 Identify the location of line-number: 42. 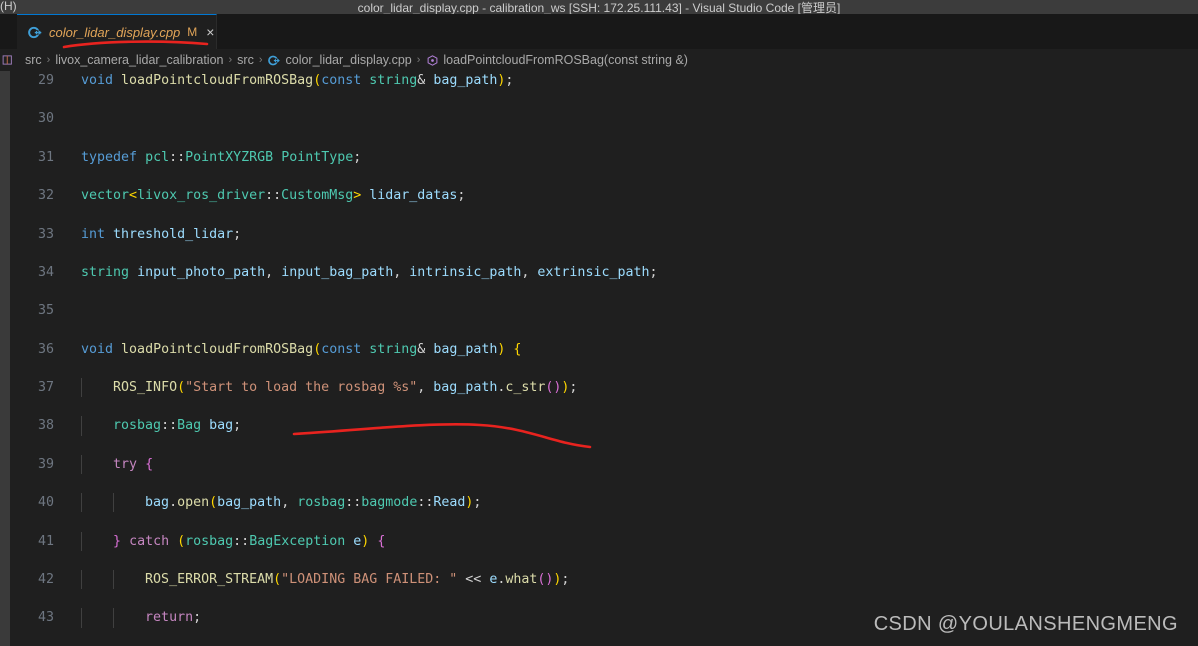
(45, 580).